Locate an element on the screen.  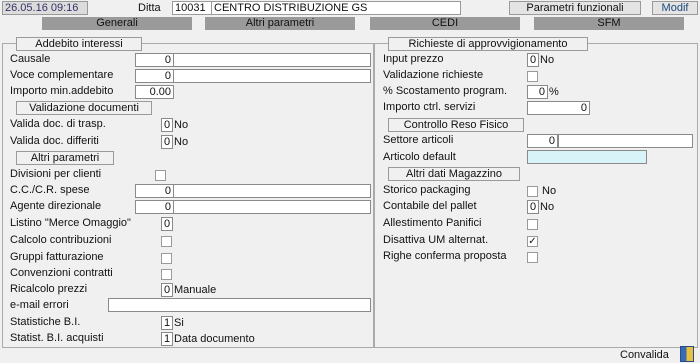
gruppi-fatturazione-label: Gruppi fatturazione is located at coordinates (57, 257).